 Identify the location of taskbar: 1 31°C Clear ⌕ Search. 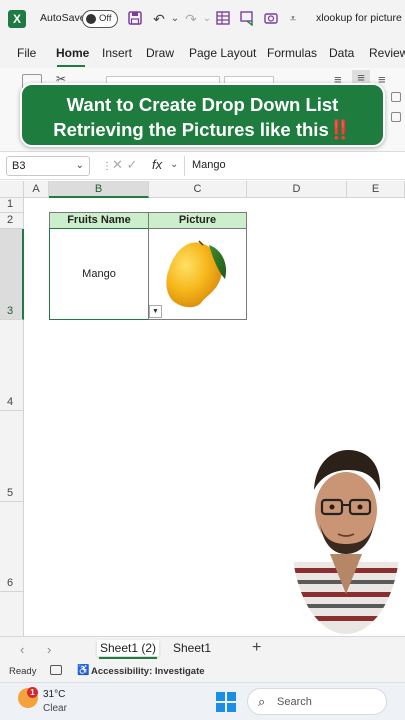
(202, 701).